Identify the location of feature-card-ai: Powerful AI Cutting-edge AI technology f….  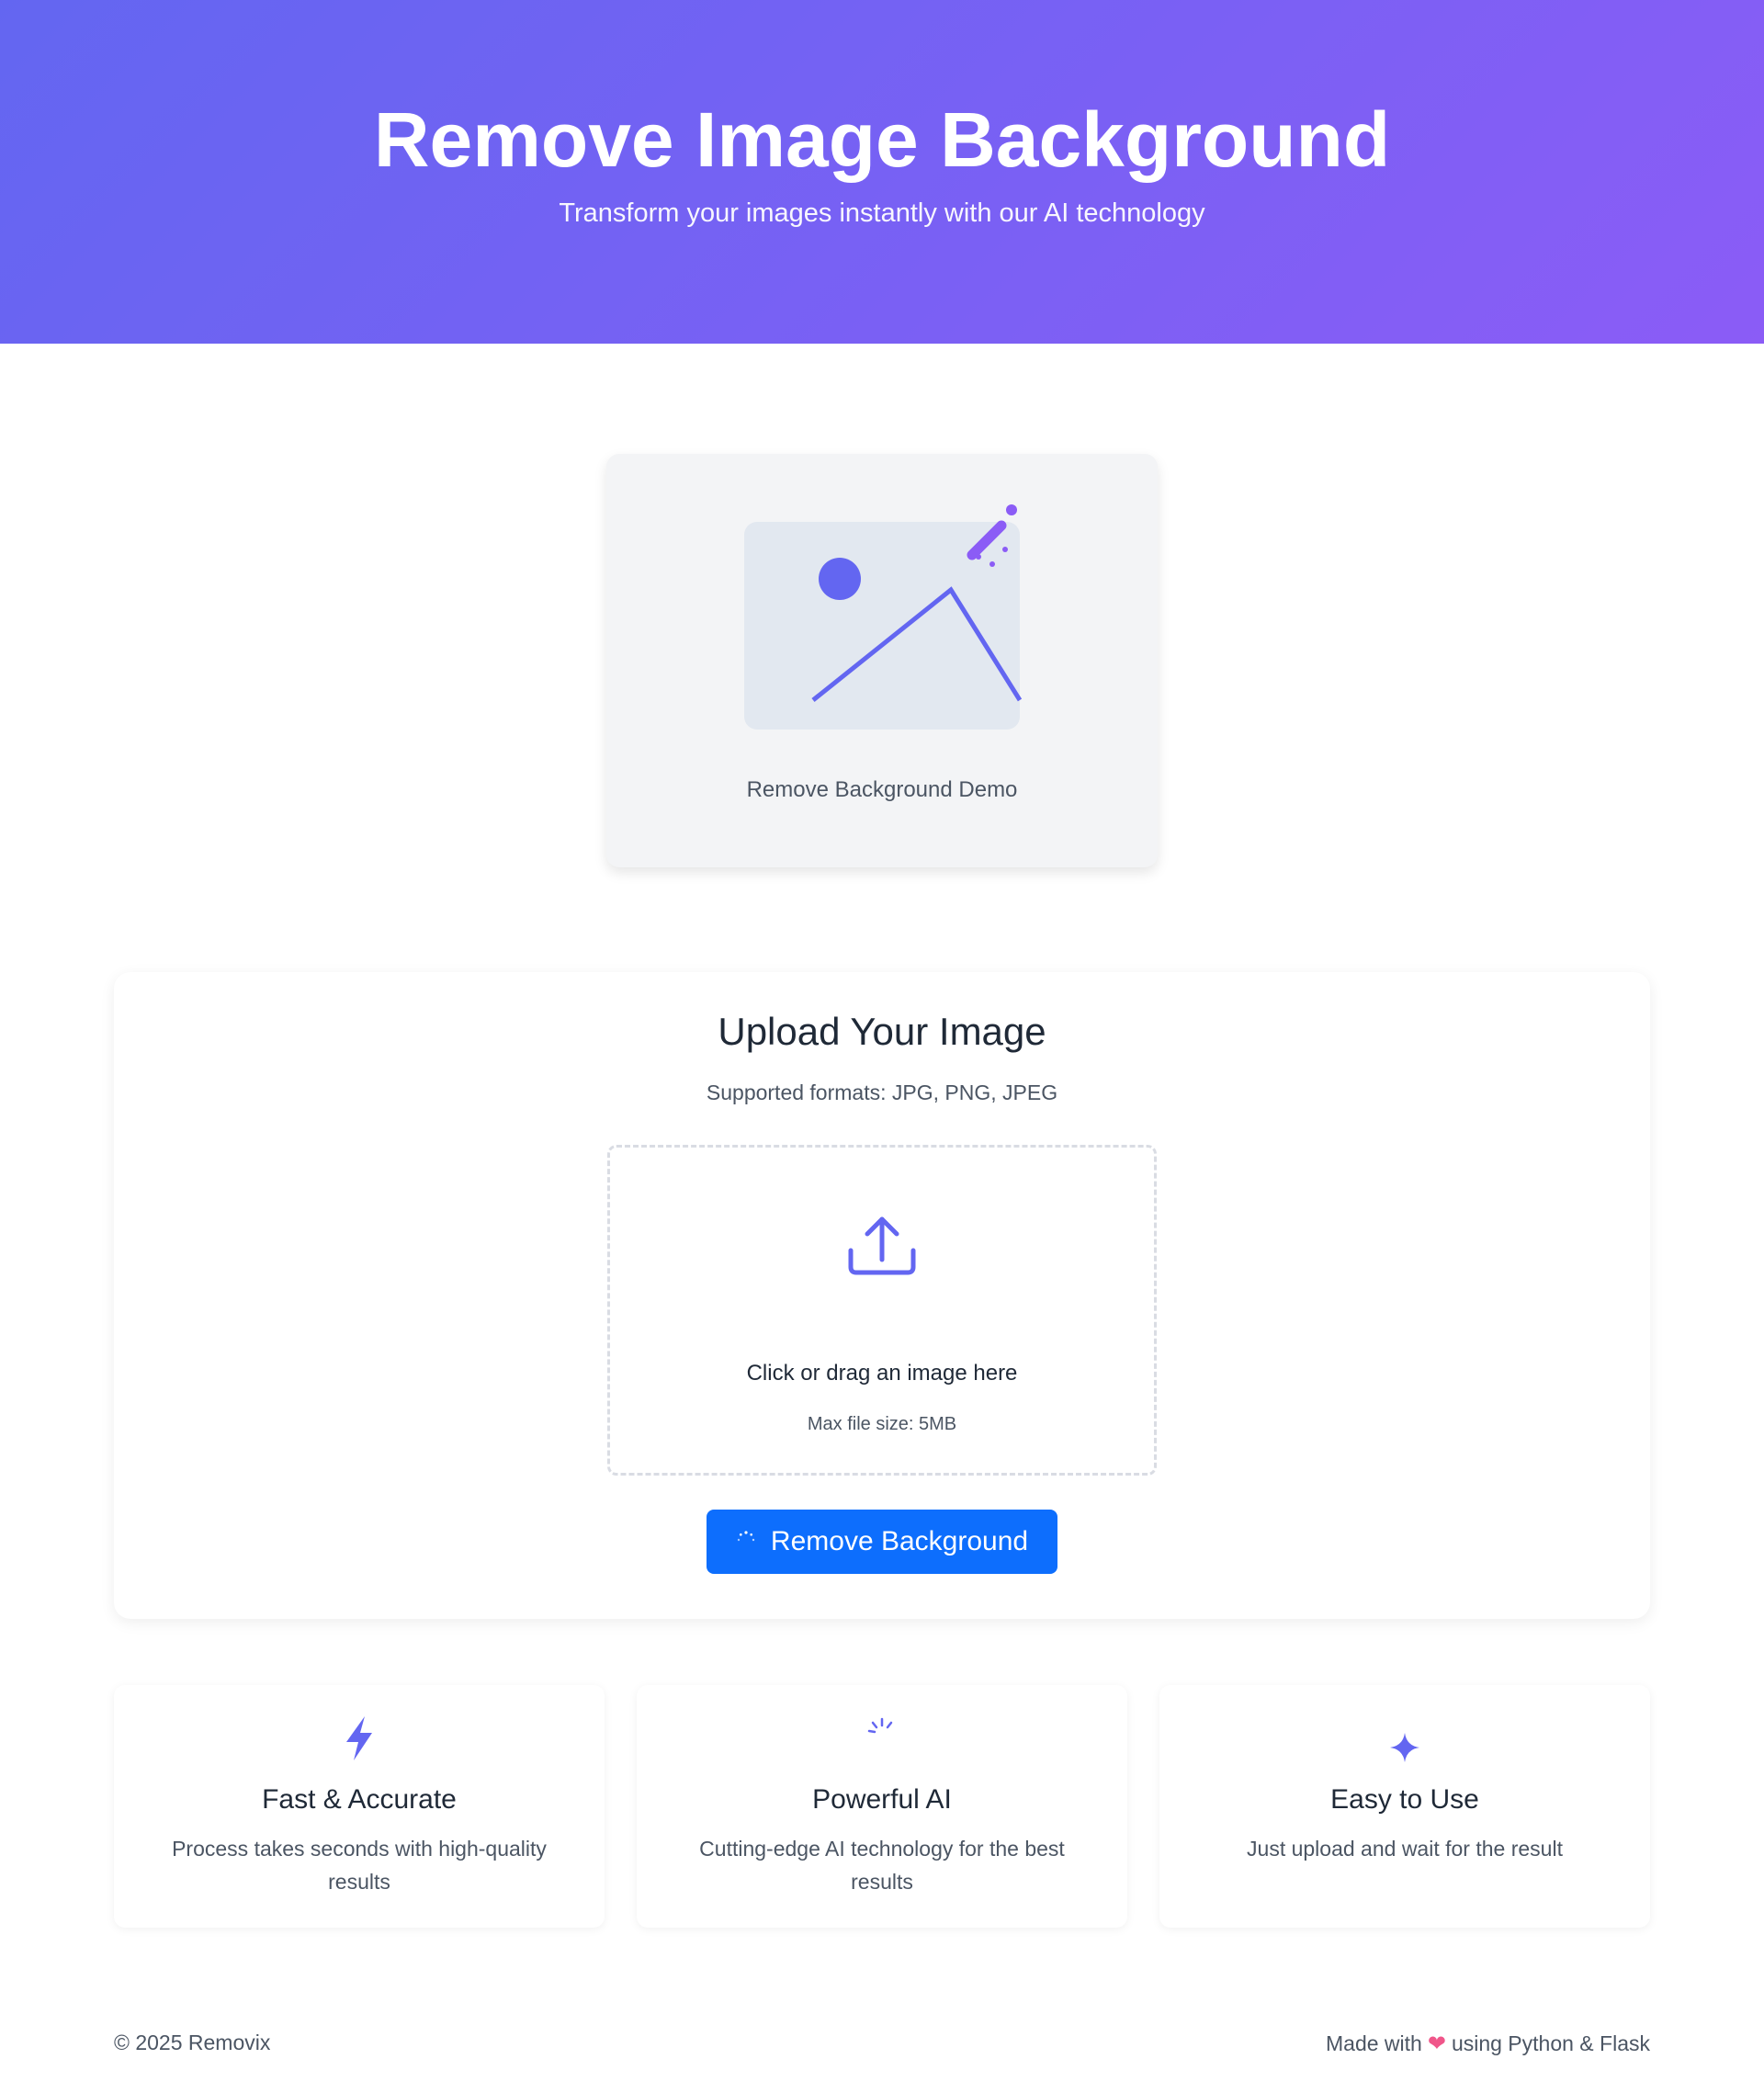
(882, 1806).